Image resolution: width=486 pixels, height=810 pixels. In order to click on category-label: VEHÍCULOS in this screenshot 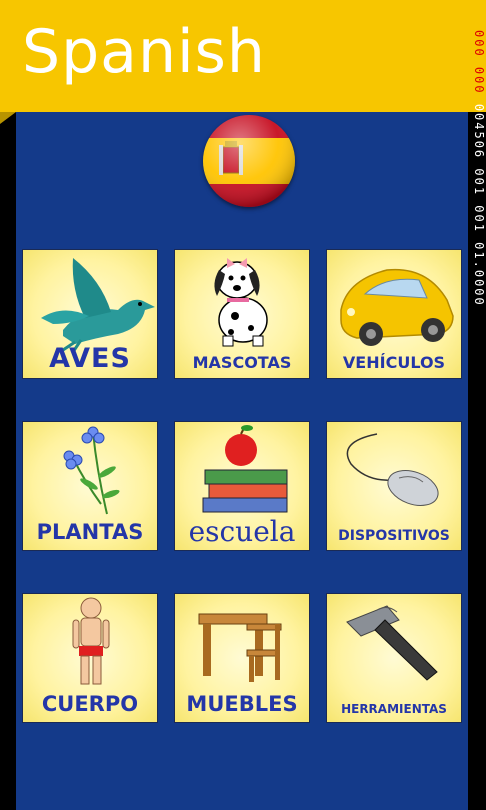, I will do `click(394, 362)`.